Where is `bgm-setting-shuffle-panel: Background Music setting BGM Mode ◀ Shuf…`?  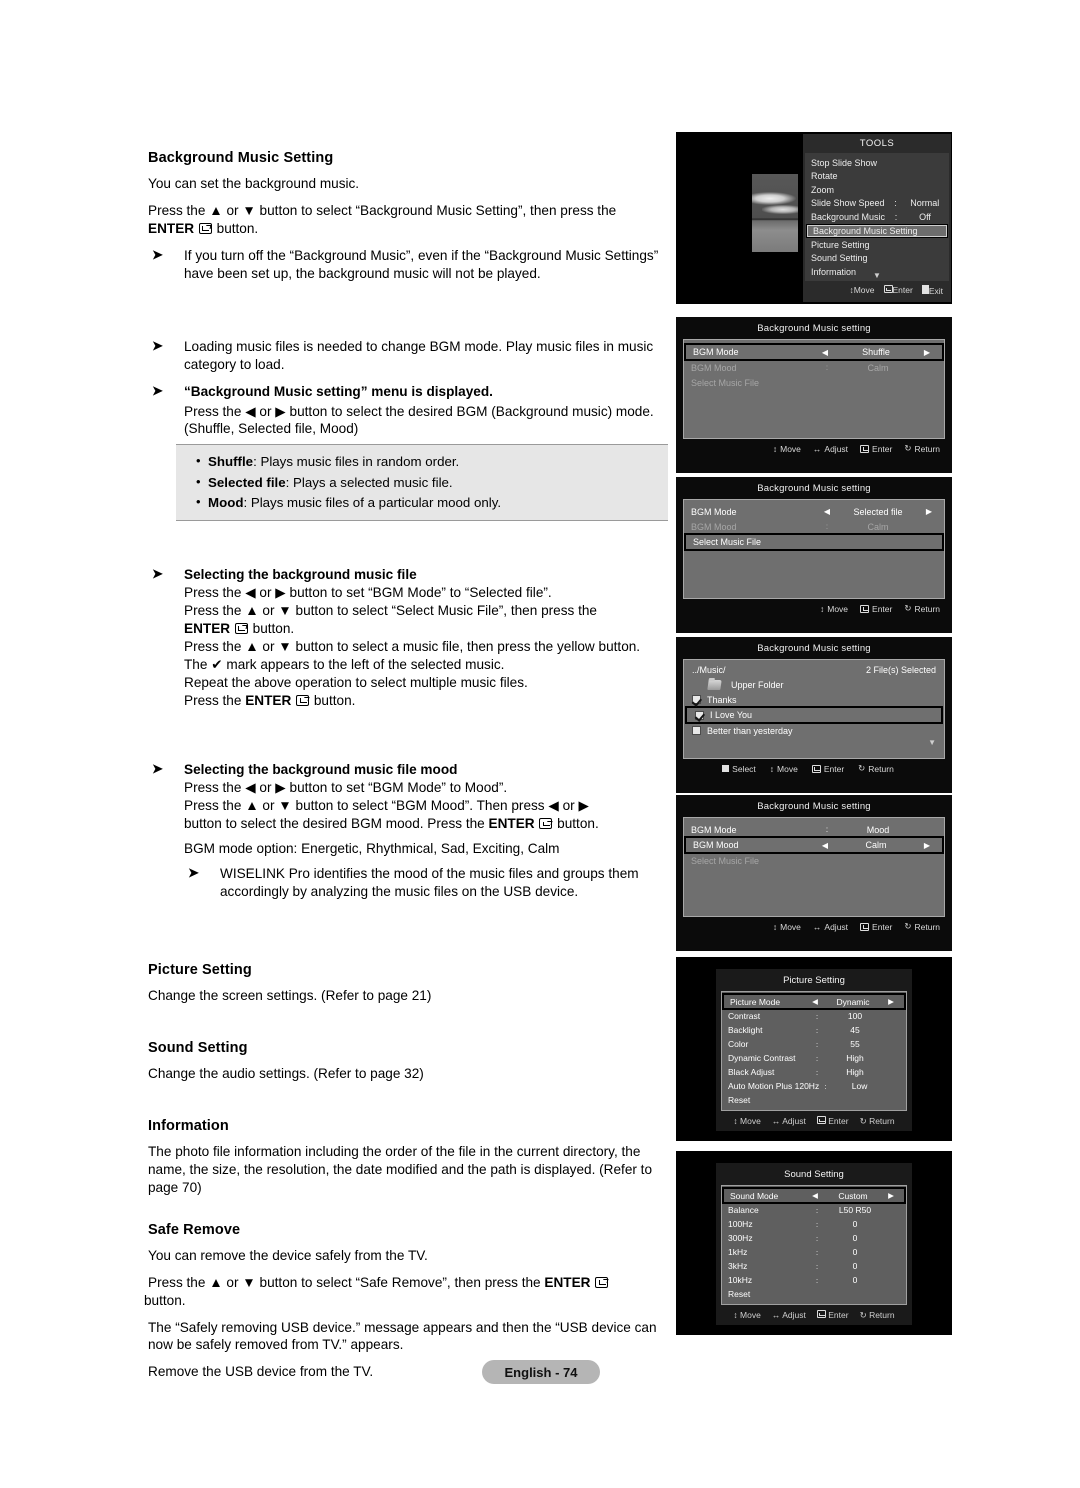 bgm-setting-shuffle-panel: Background Music setting BGM Mode ◀ Shuf… is located at coordinates (814, 395).